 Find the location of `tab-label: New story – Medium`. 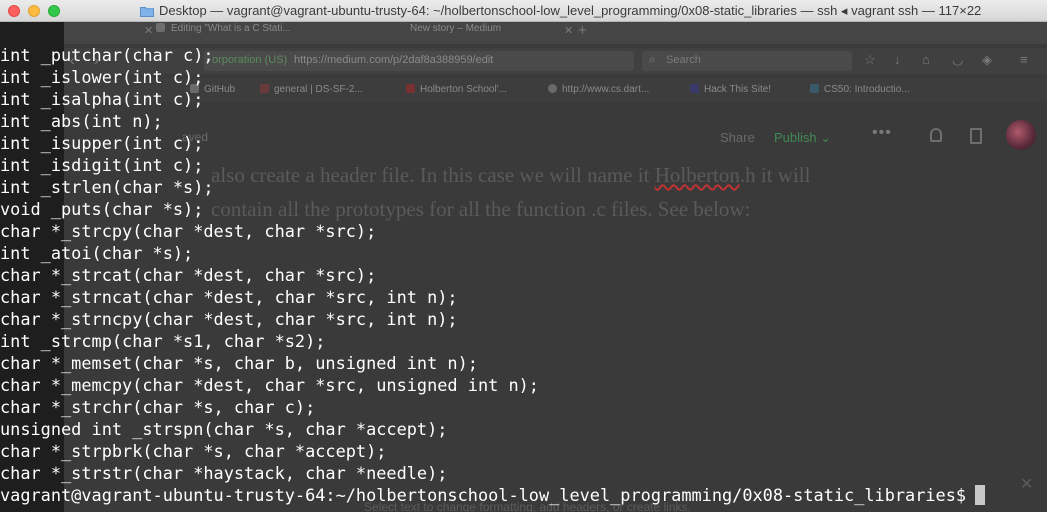

tab-label: New story – Medium is located at coordinates (456, 28).